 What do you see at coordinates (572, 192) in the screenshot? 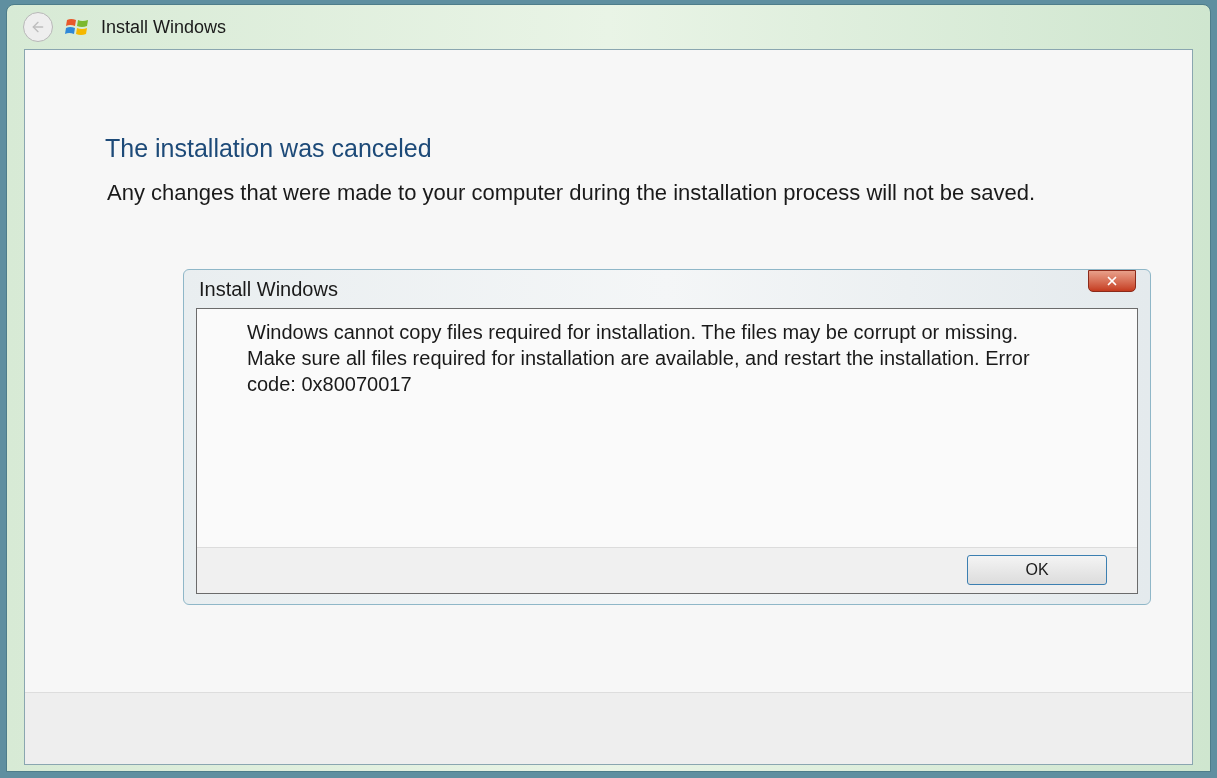
I see `cancel-message: Any changes that were made to your computer during the installation process will not be saved.` at bounding box center [572, 192].